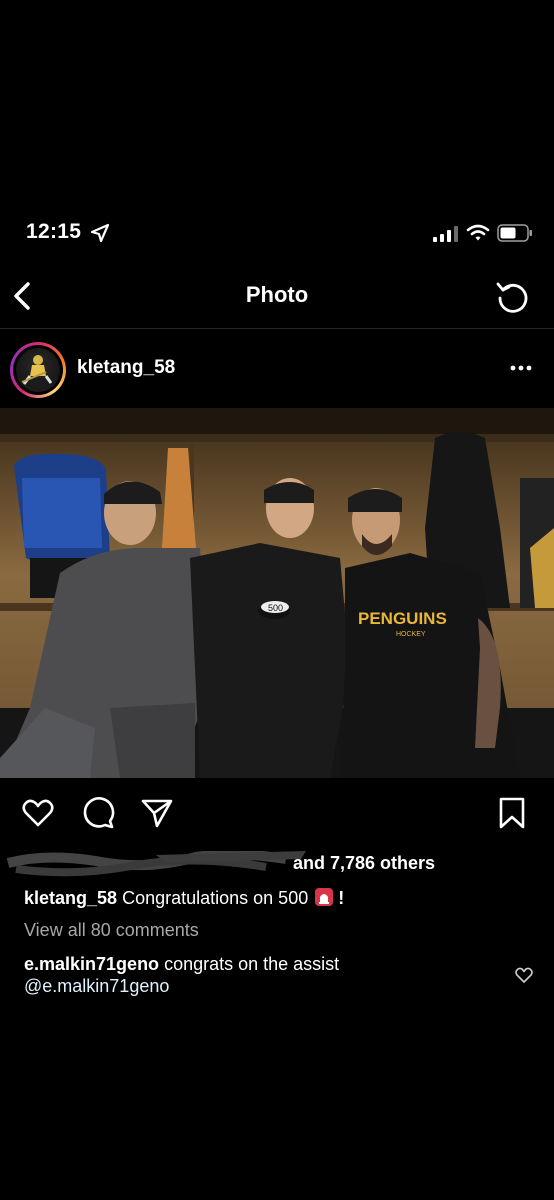 This screenshot has width=554, height=1200. Describe the element at coordinates (324, 897) in the screenshot. I see `rotating-light-emoji` at that location.